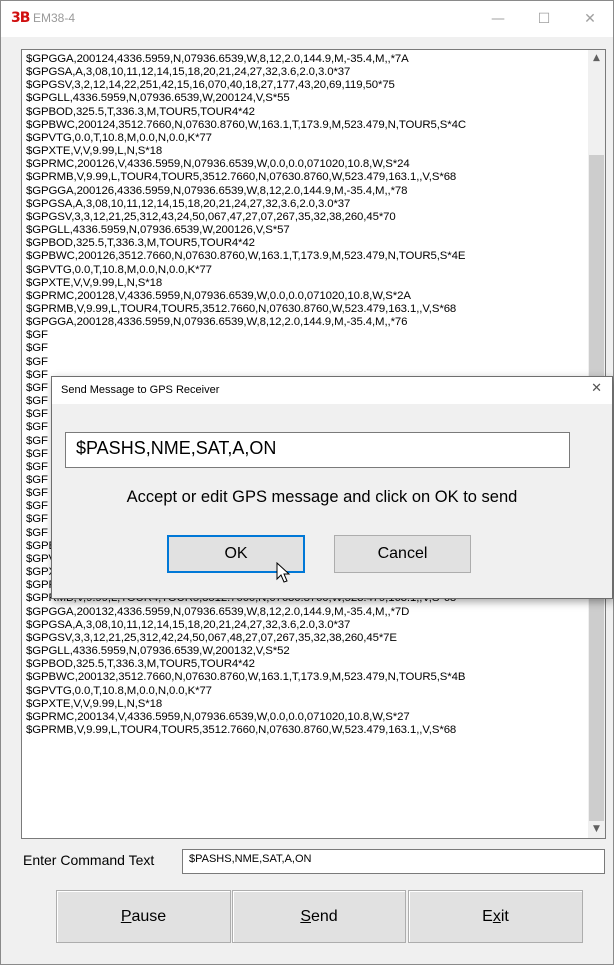 The width and height of the screenshot is (614, 965). Describe the element at coordinates (596, 829) in the screenshot. I see `scroll-down-arrow-icon: ▼` at that location.